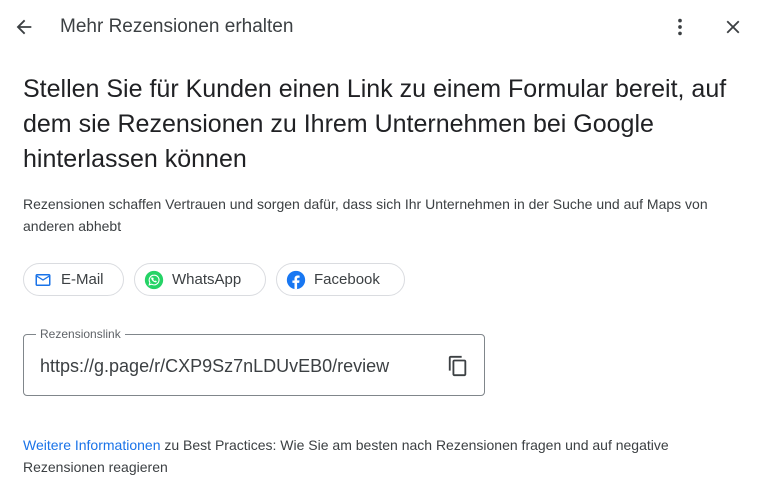  I want to click on share-facebook-button: Facebook, so click(340, 279).